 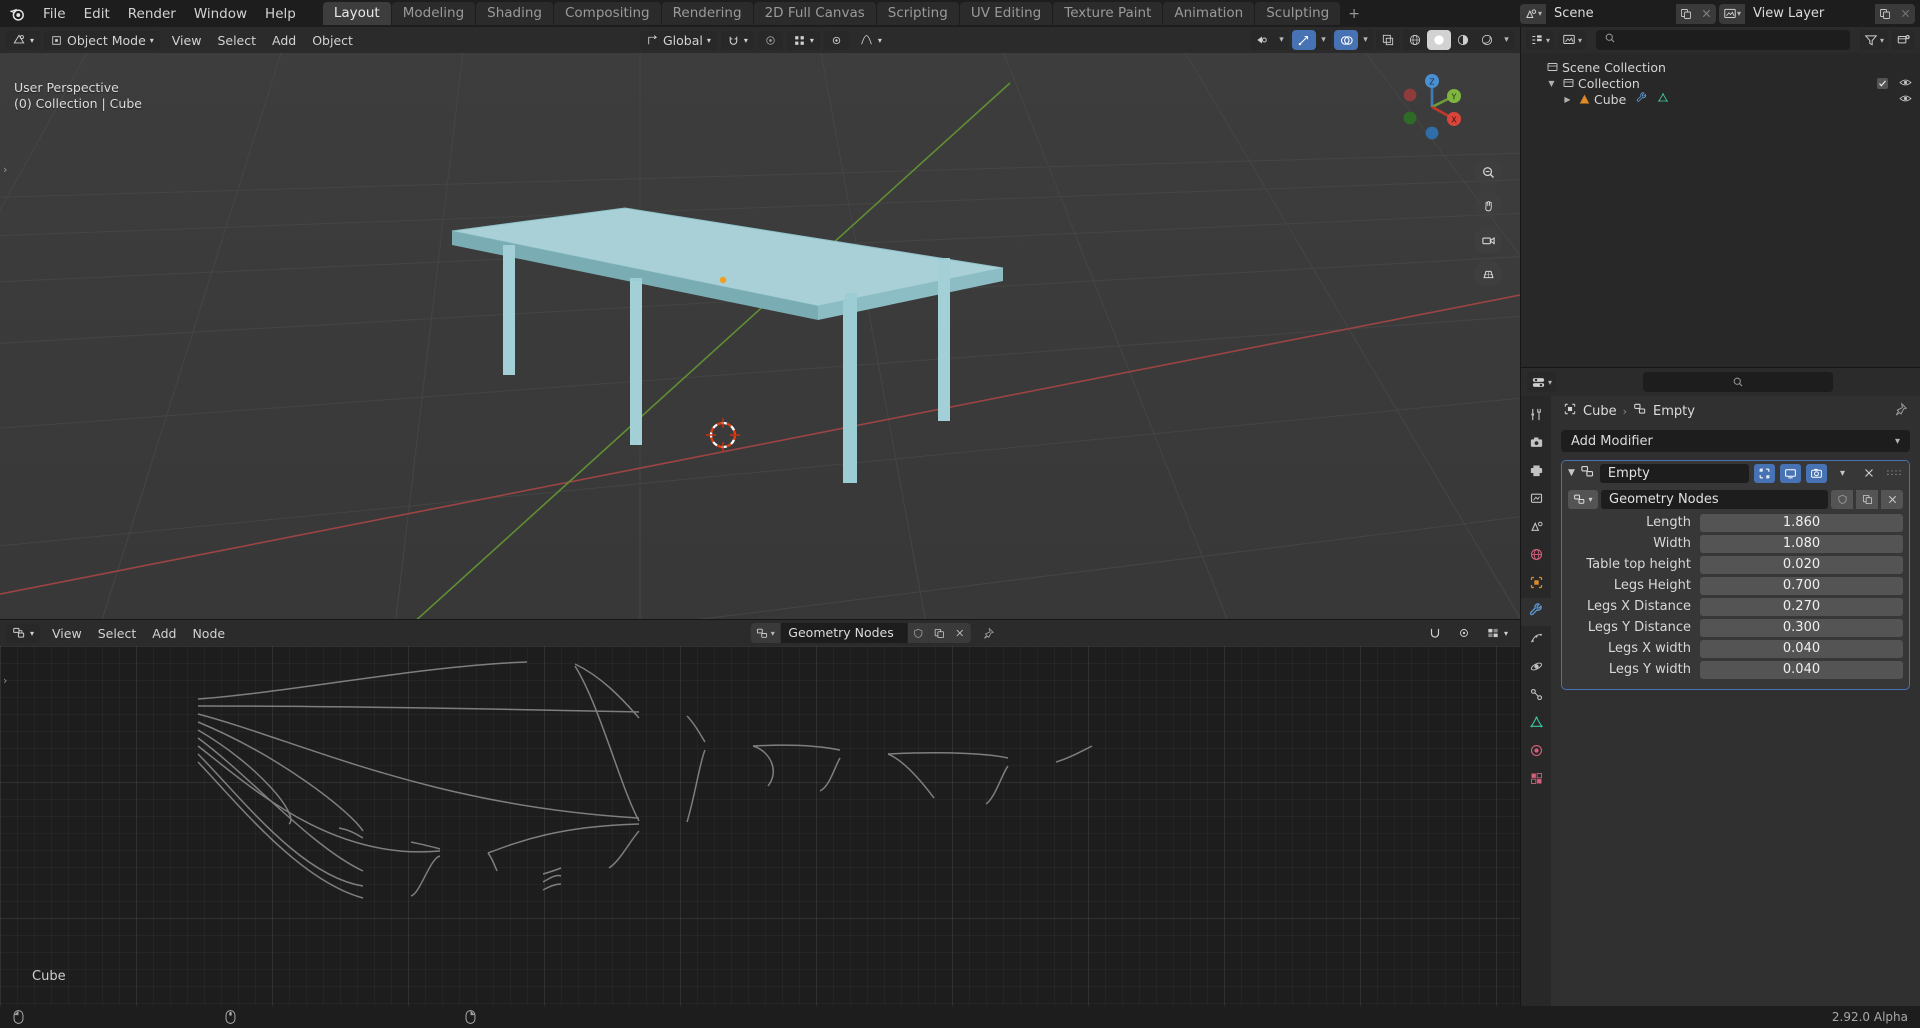 What do you see at coordinates (1536, 500) in the screenshot?
I see `properties-tab-view-layer` at bounding box center [1536, 500].